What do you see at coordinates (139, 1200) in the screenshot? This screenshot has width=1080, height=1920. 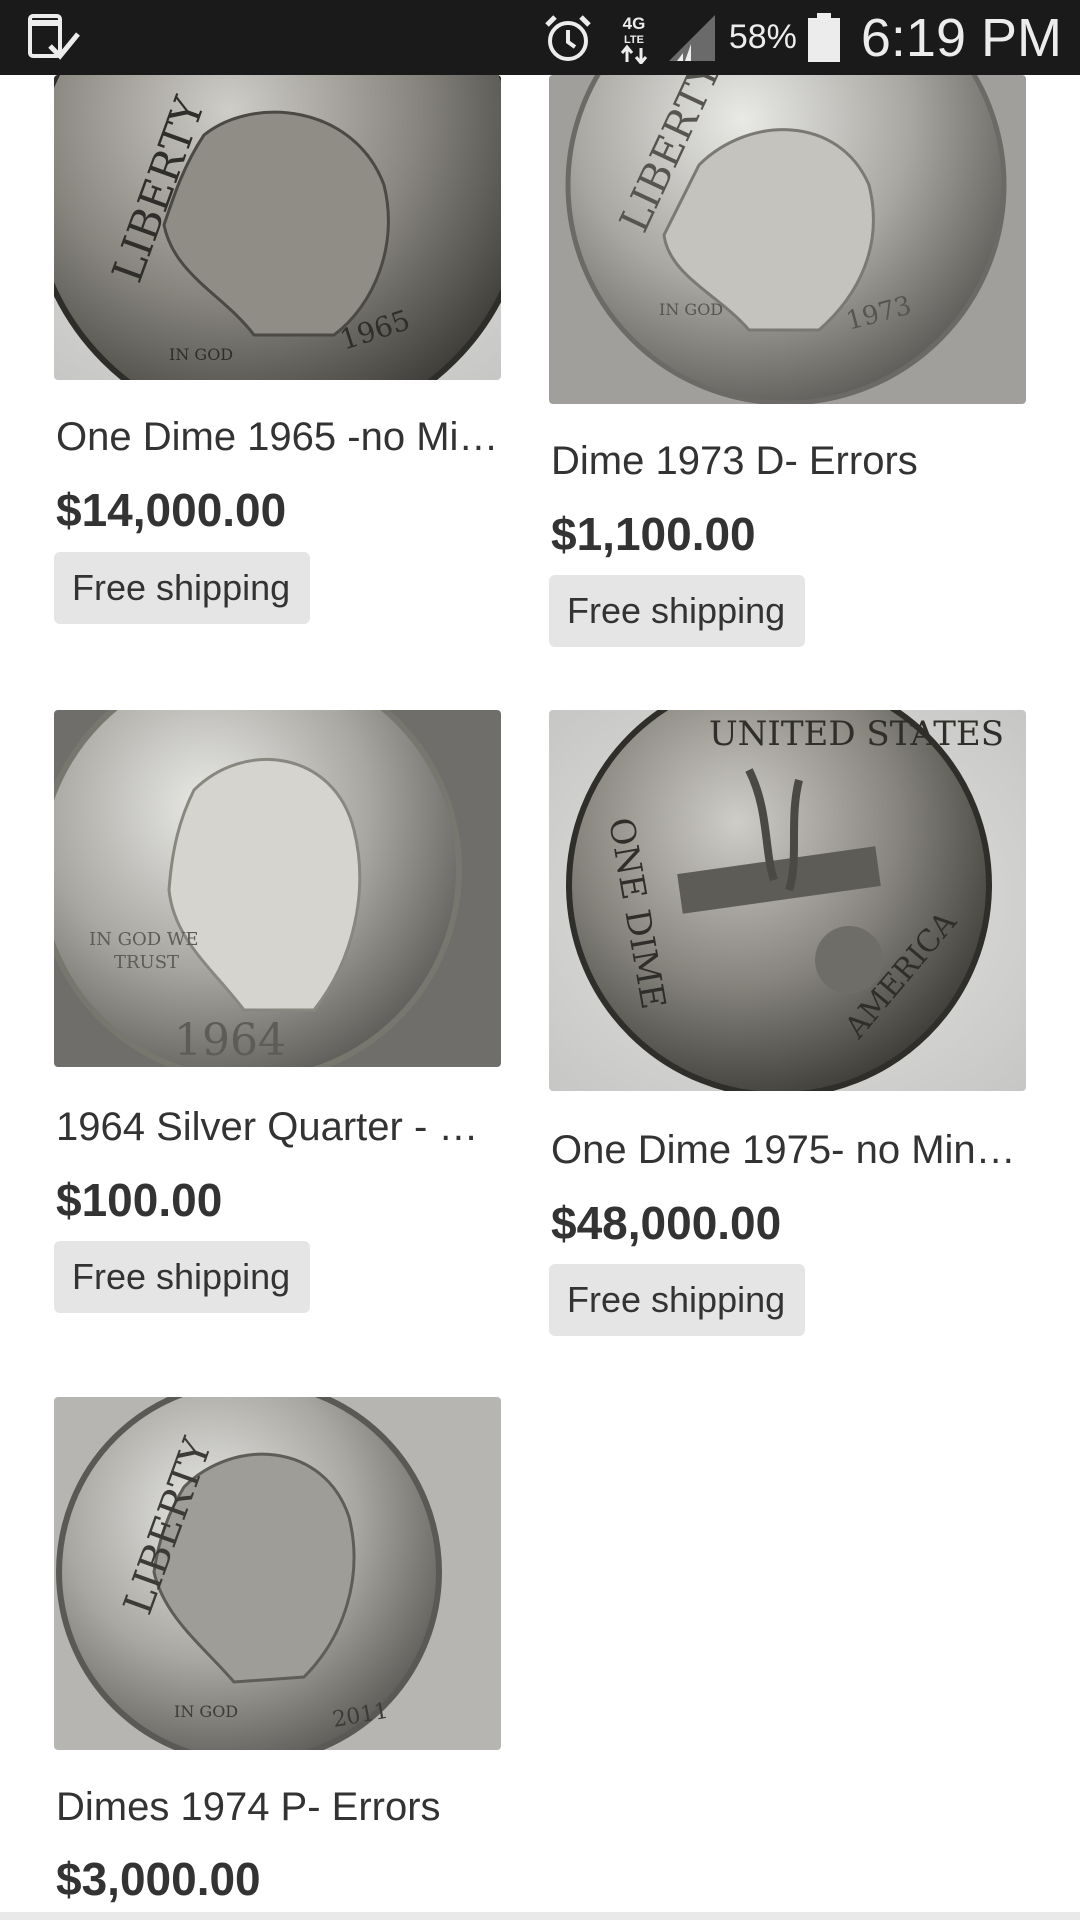 I see `product-price: $100.00` at bounding box center [139, 1200].